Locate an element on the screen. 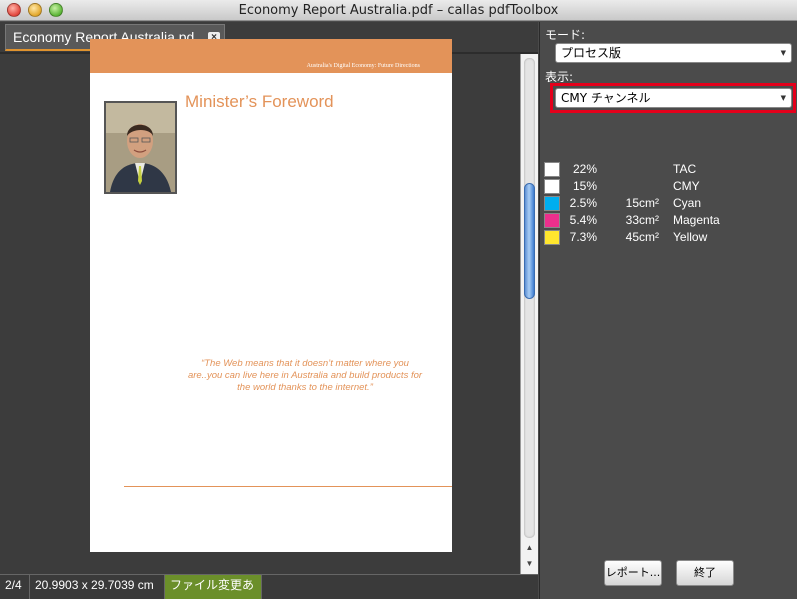 The width and height of the screenshot is (797, 599). cyan-area: 15cm² is located at coordinates (642, 203).